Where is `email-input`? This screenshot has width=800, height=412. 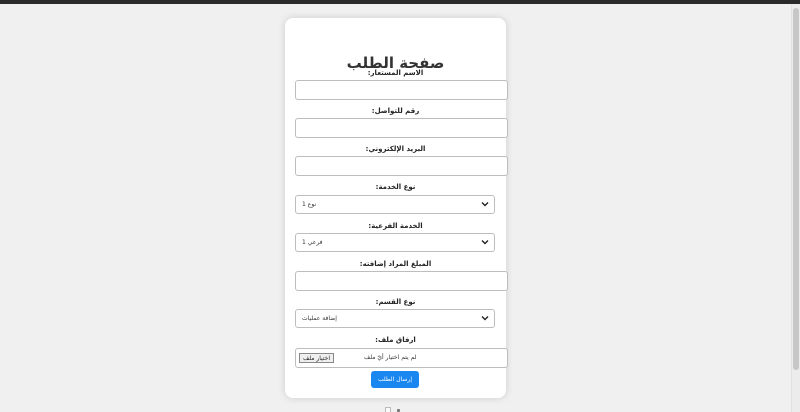
email-input is located at coordinates (401, 166).